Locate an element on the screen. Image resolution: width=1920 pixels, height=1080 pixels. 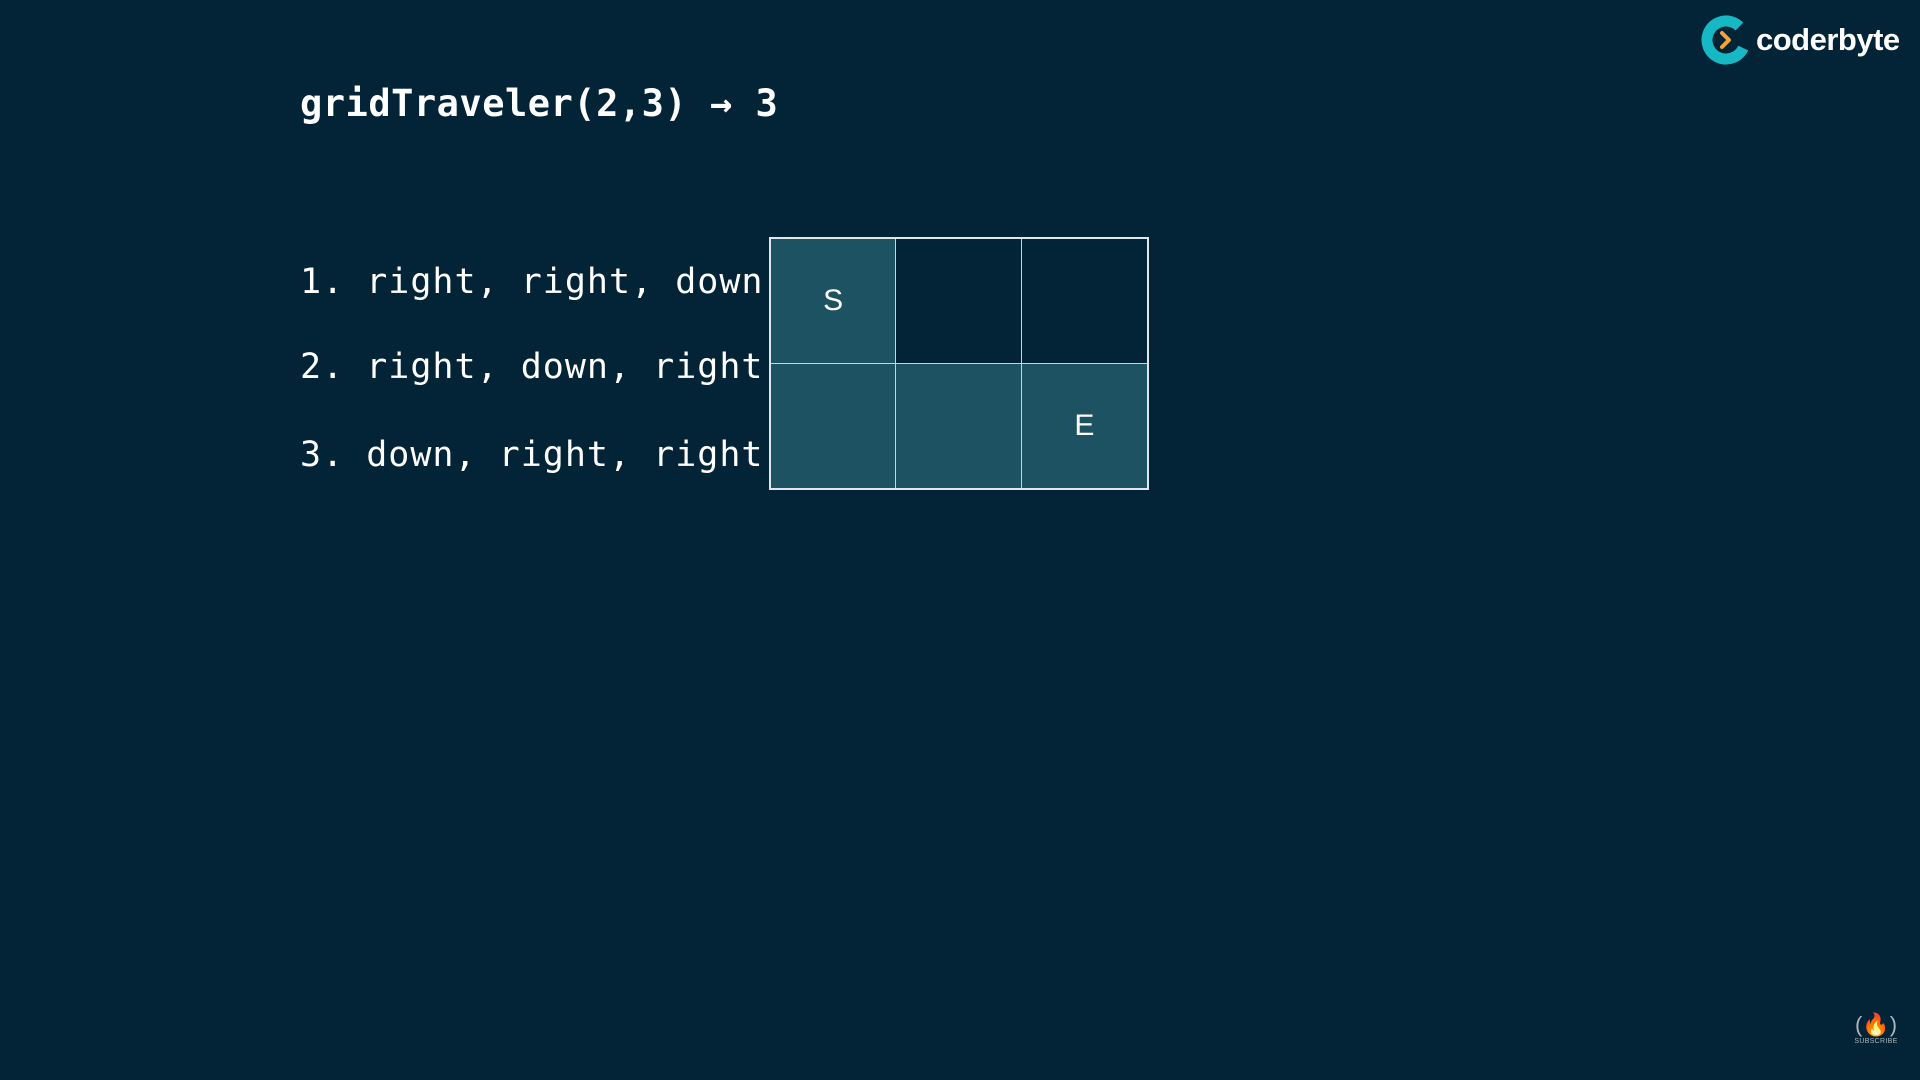
start-label: S is located at coordinates (833, 300).